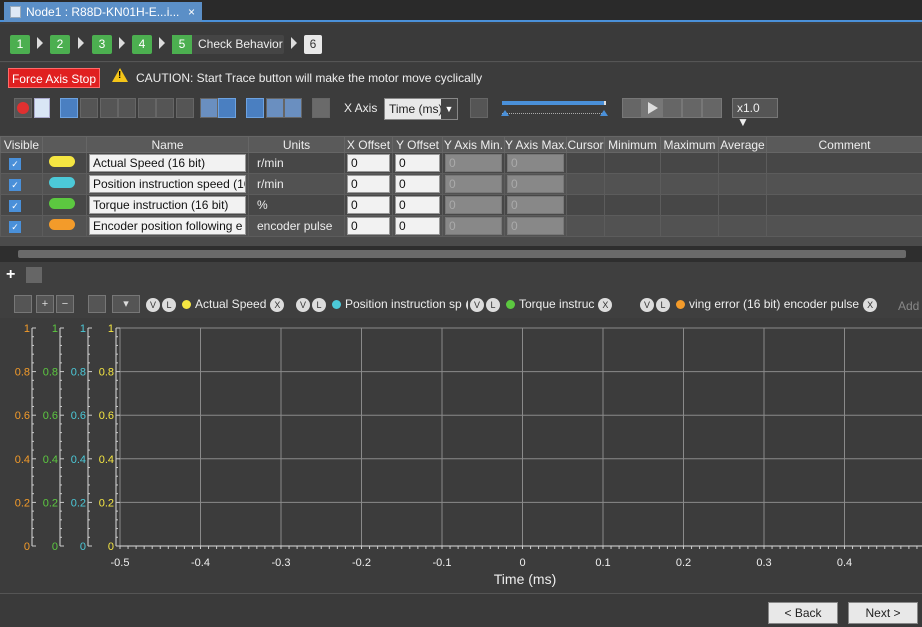 The width and height of the screenshot is (922, 627). I want to click on record-button, so click(23, 108).